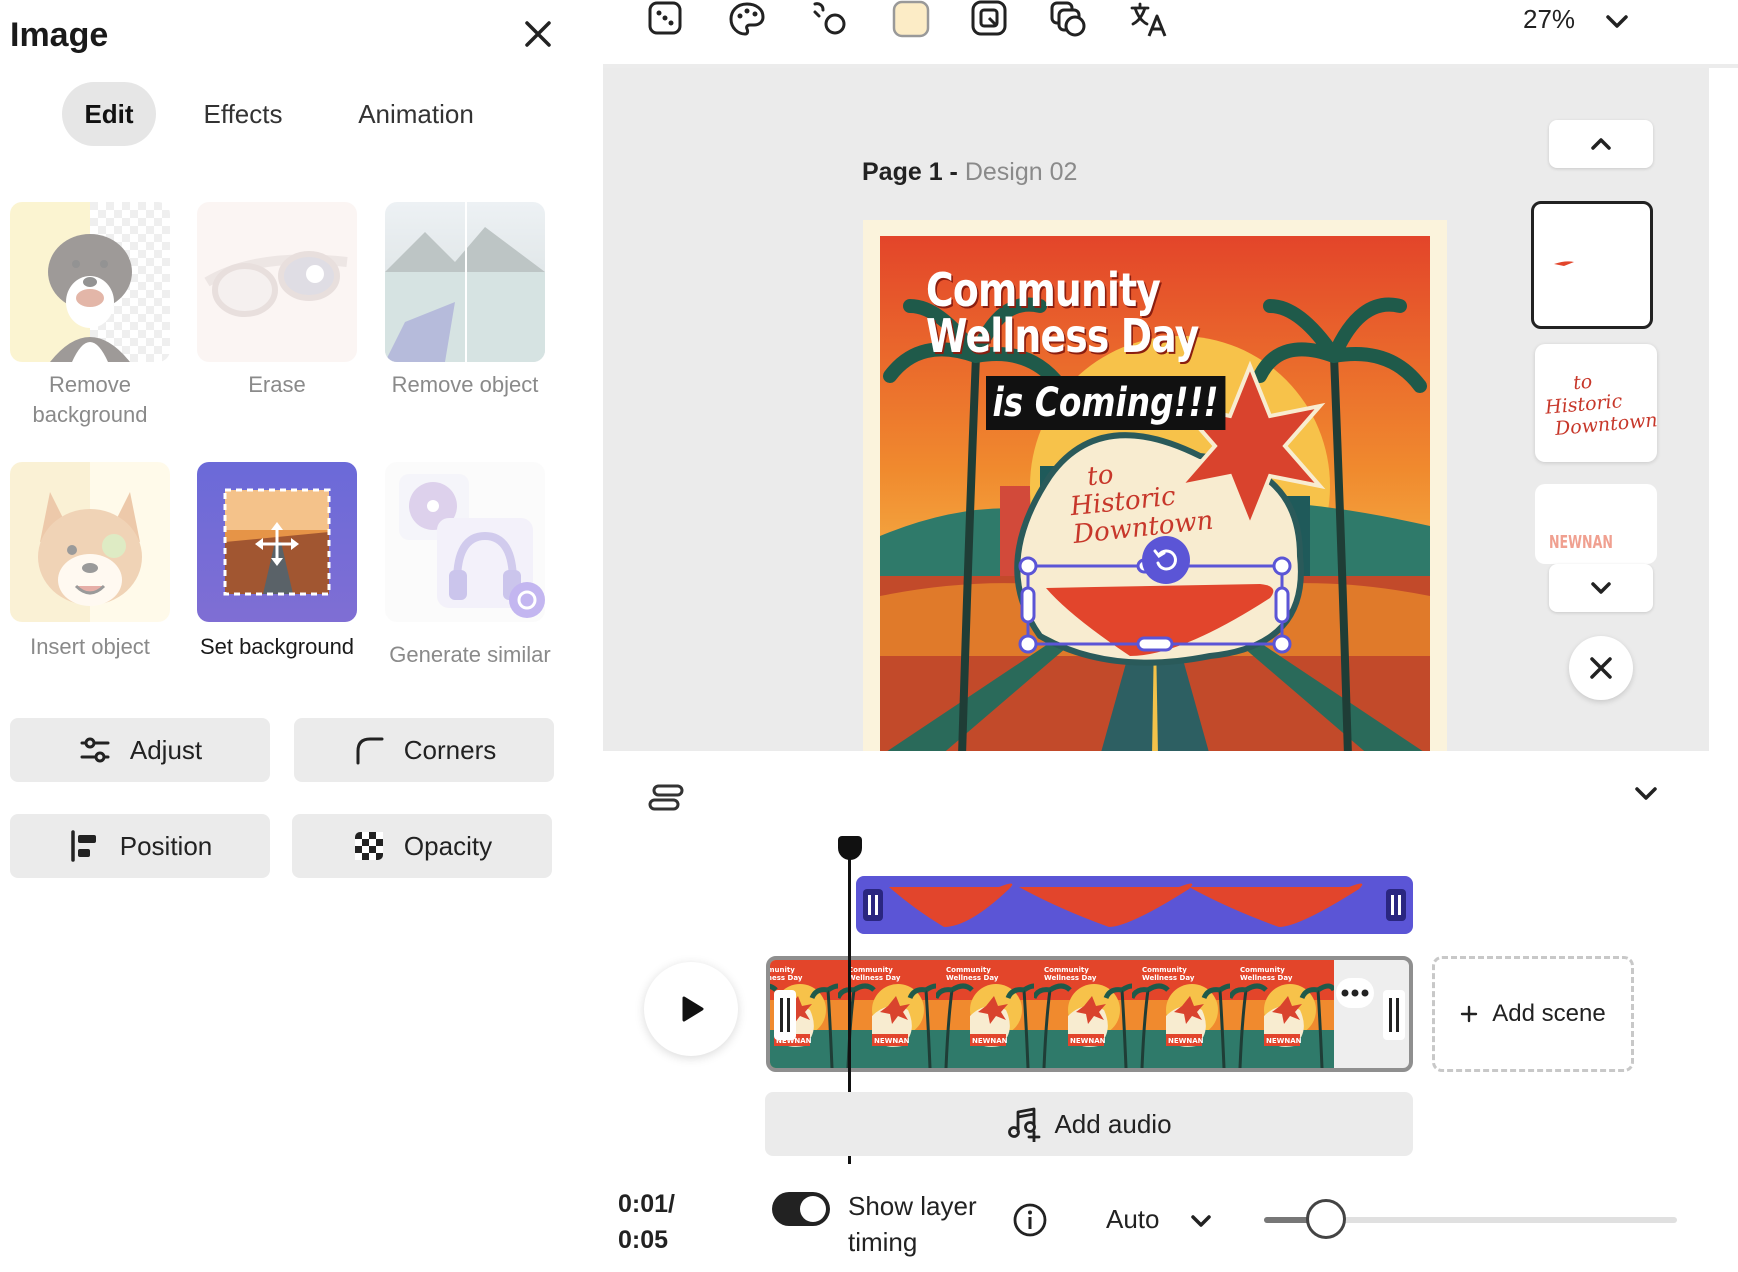  I want to click on remove-object-label: Remove object, so click(465, 384).